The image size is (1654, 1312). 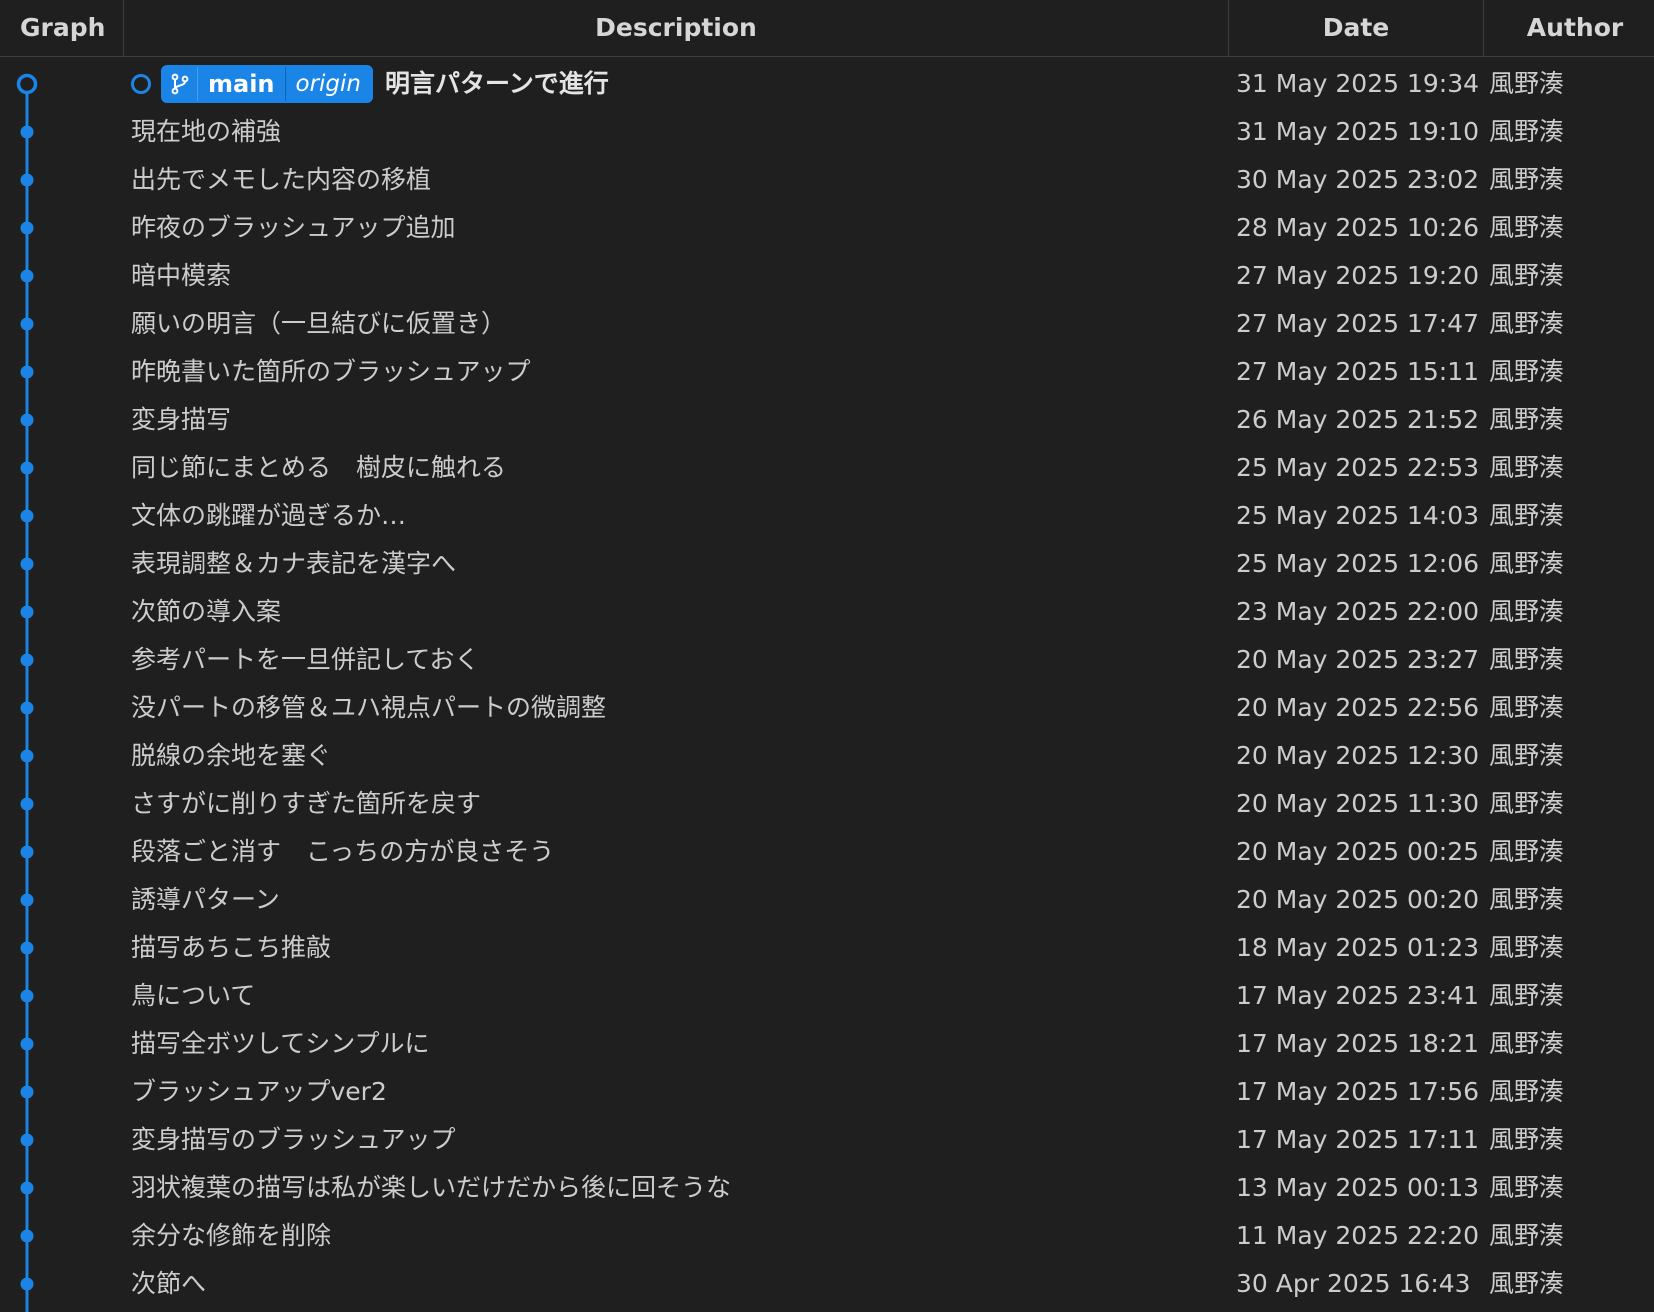 What do you see at coordinates (827, 372) in the screenshot?
I see `commit-row: 昨晩書いた箇所のブラッシュアップ 27 May 2025 15:11 風野湊` at bounding box center [827, 372].